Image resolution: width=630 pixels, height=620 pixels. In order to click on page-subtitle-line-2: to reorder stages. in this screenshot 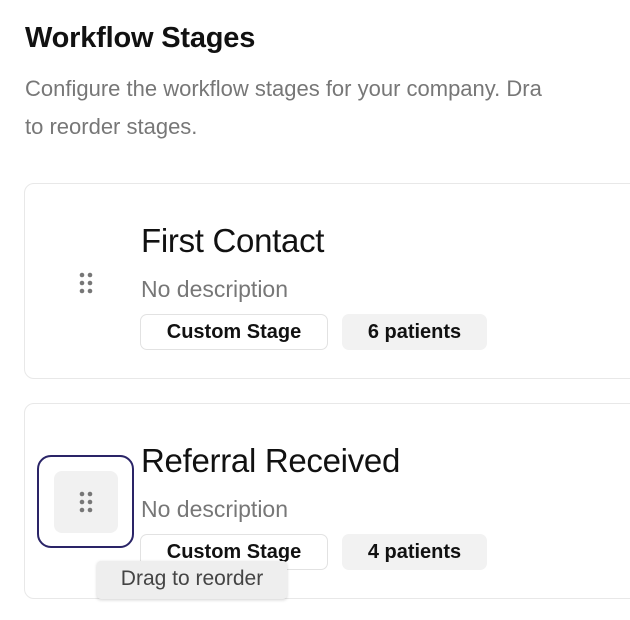, I will do `click(111, 126)`.